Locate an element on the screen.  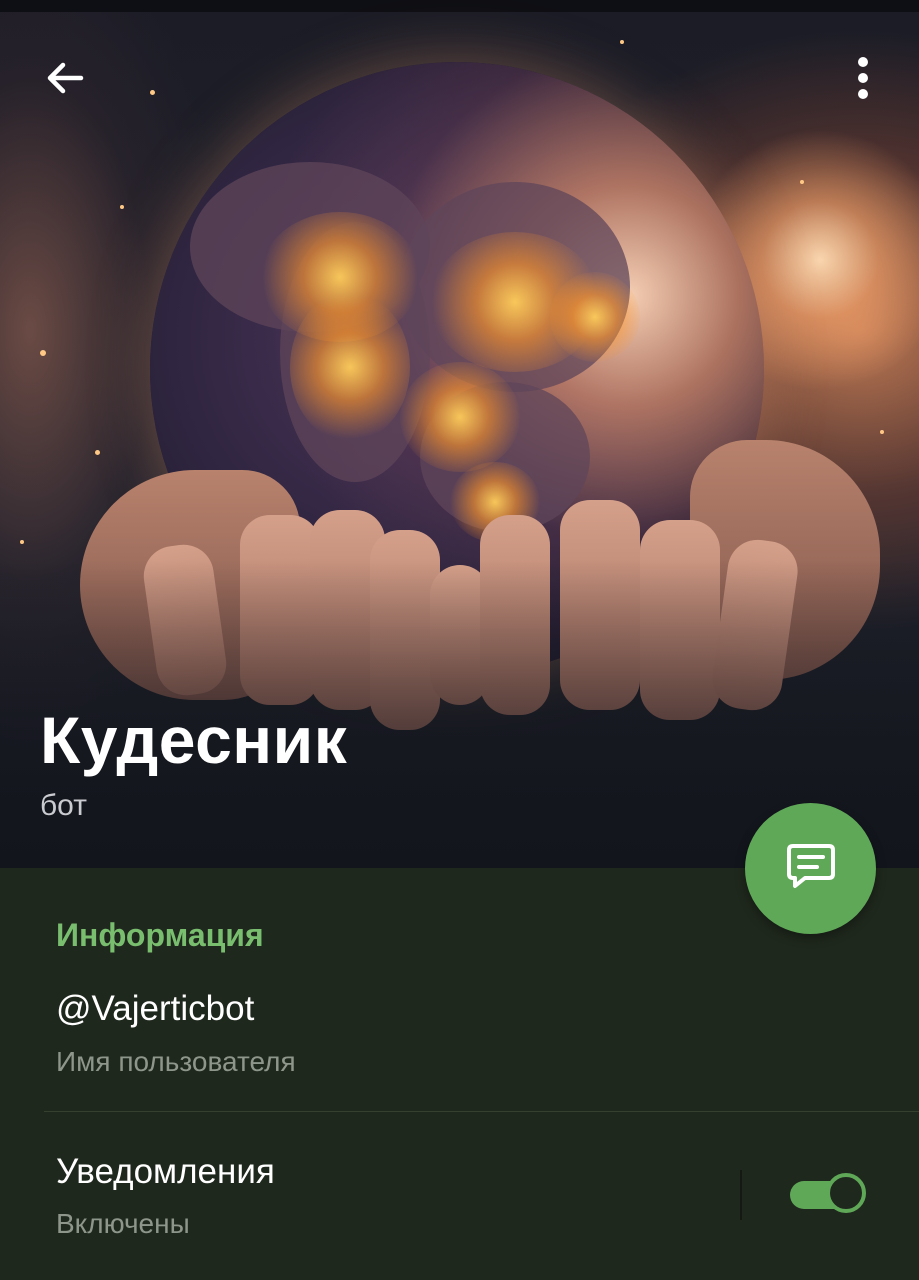
username-value: @Vajerticbot is located at coordinates (155, 1009).